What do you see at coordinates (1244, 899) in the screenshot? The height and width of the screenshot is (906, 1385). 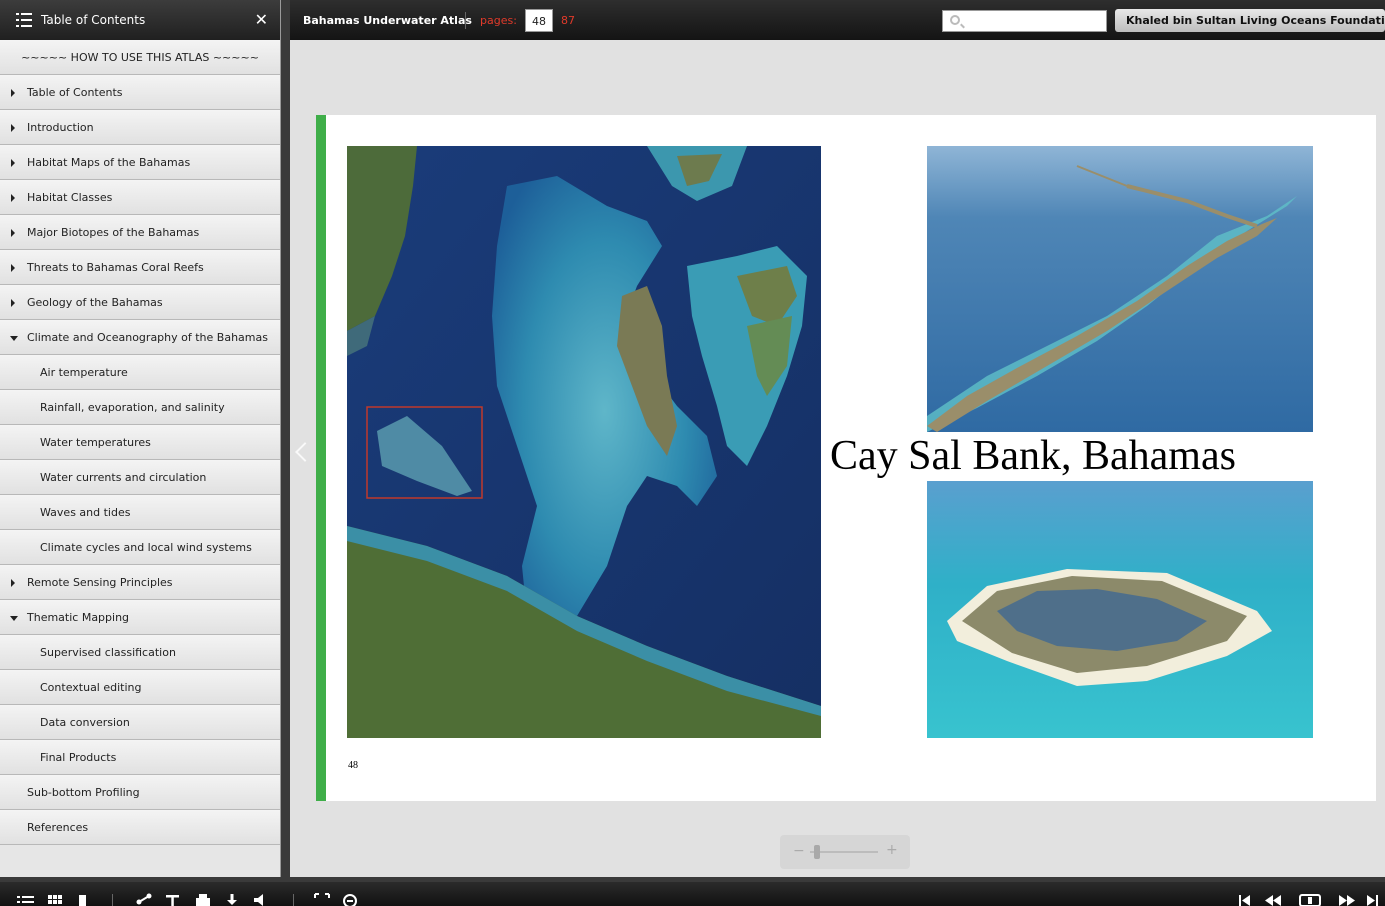 I see `first-page-icon` at bounding box center [1244, 899].